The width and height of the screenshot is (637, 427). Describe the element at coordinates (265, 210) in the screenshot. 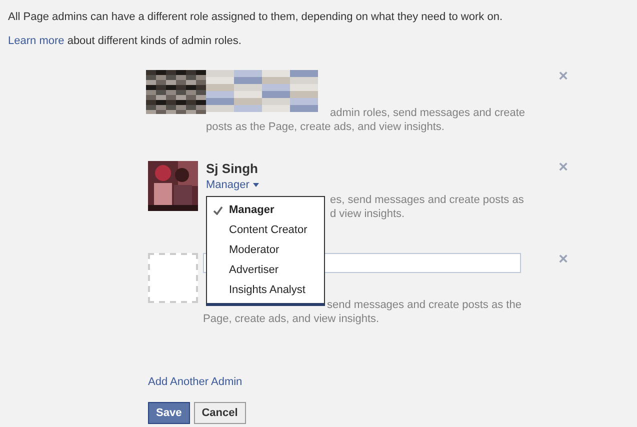

I see `menu-item: Manager` at that location.